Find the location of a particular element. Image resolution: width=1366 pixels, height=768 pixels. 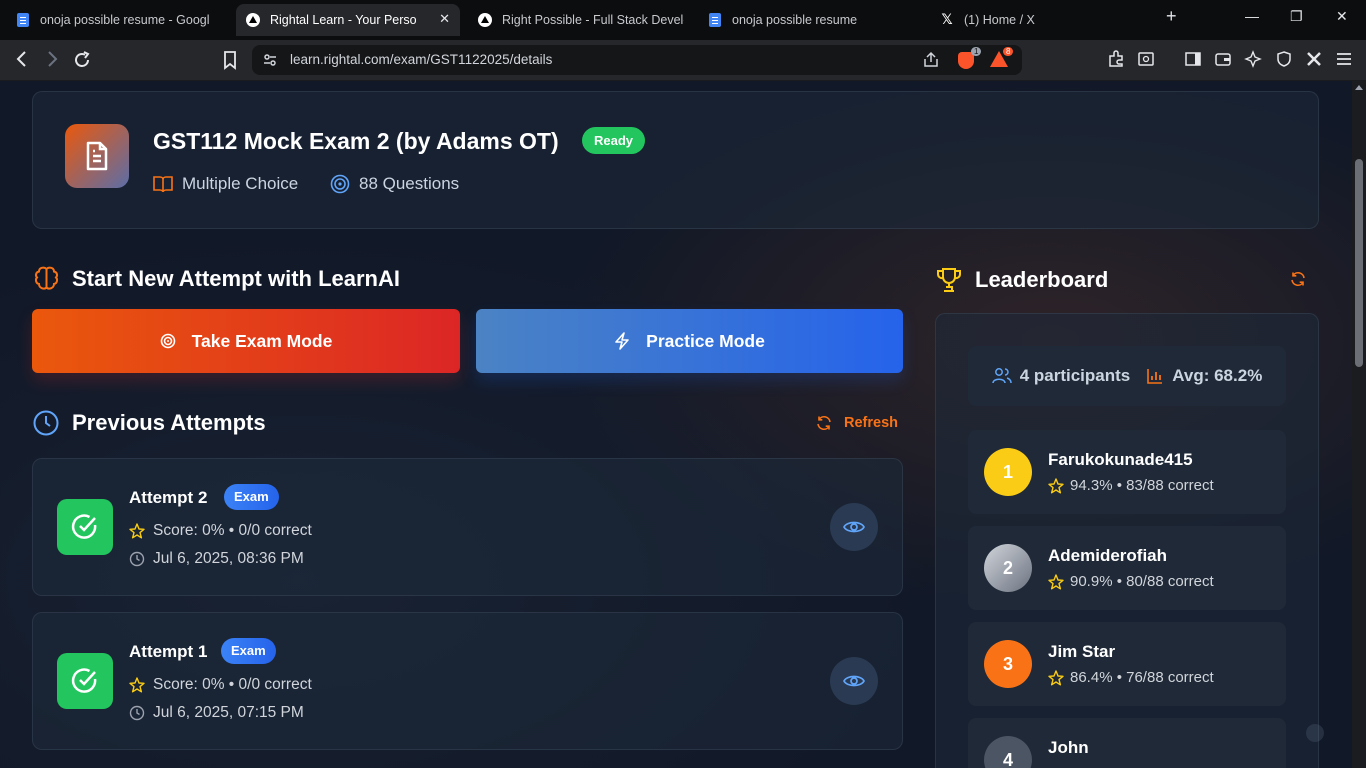

participant-name: Ademiderofiah is located at coordinates (1108, 555).